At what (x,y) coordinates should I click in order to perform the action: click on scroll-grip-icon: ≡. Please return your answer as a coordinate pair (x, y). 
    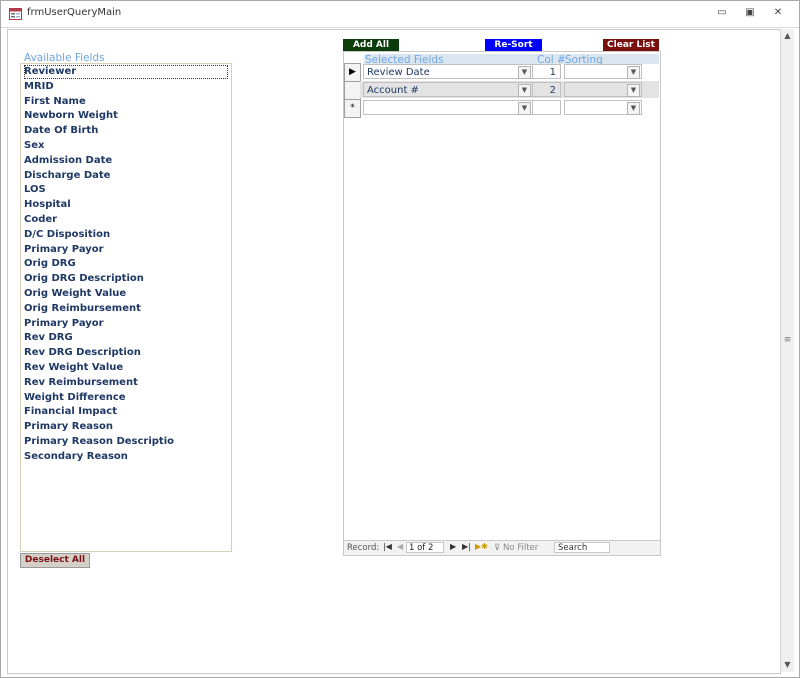
    Looking at the image, I should click on (787, 340).